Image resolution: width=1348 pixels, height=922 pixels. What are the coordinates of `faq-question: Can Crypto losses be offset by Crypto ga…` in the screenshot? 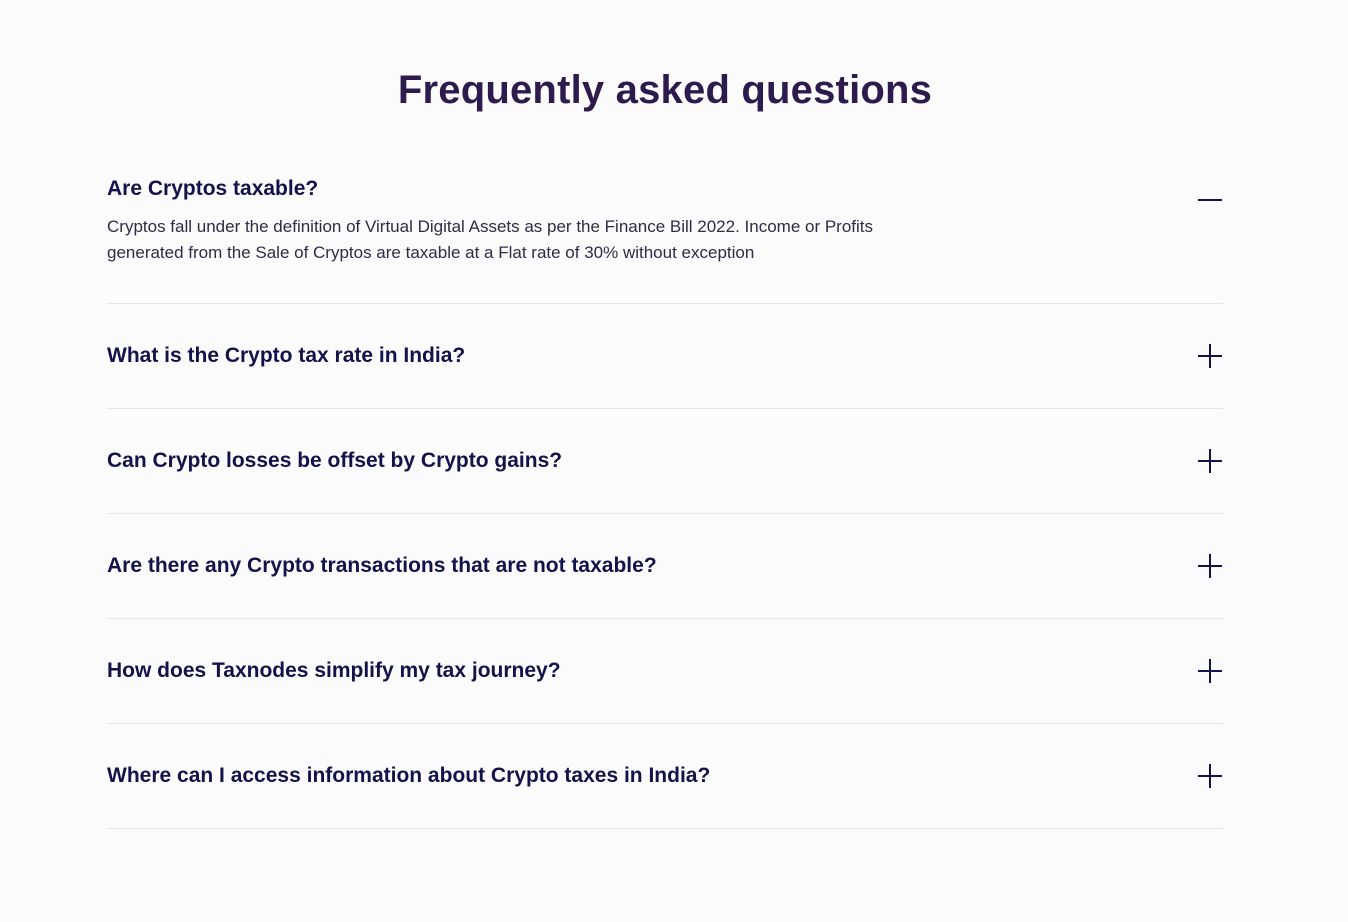 It's located at (334, 461).